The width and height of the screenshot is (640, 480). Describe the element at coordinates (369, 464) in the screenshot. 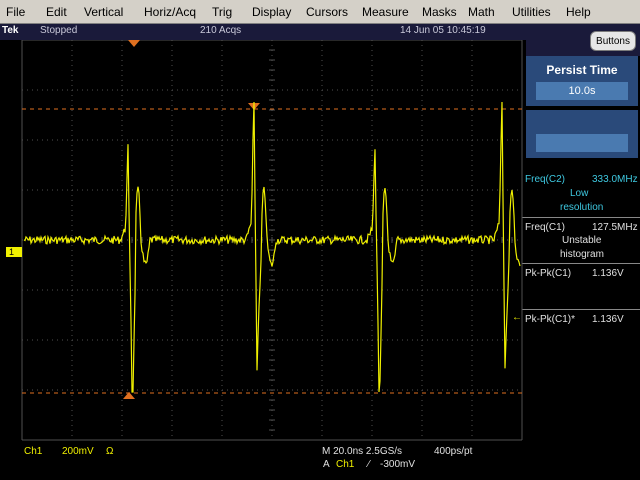

I see `trigger-slope-icon: ⁄` at that location.